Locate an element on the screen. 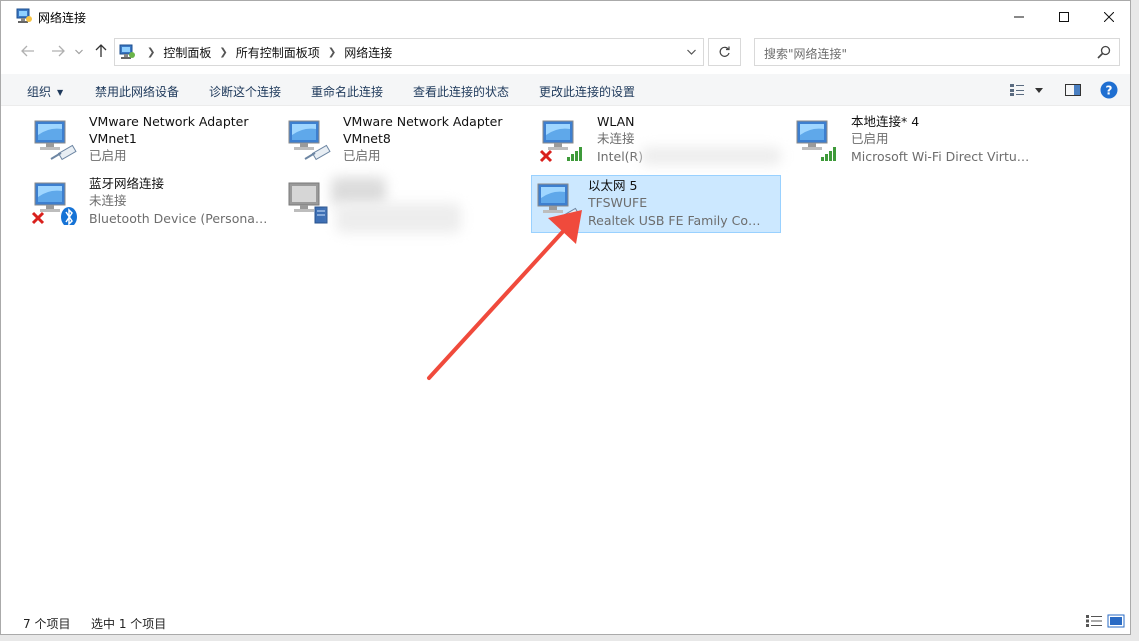 Image resolution: width=1139 pixels, height=641 pixels. window-title: 网络连接 is located at coordinates (62, 18).